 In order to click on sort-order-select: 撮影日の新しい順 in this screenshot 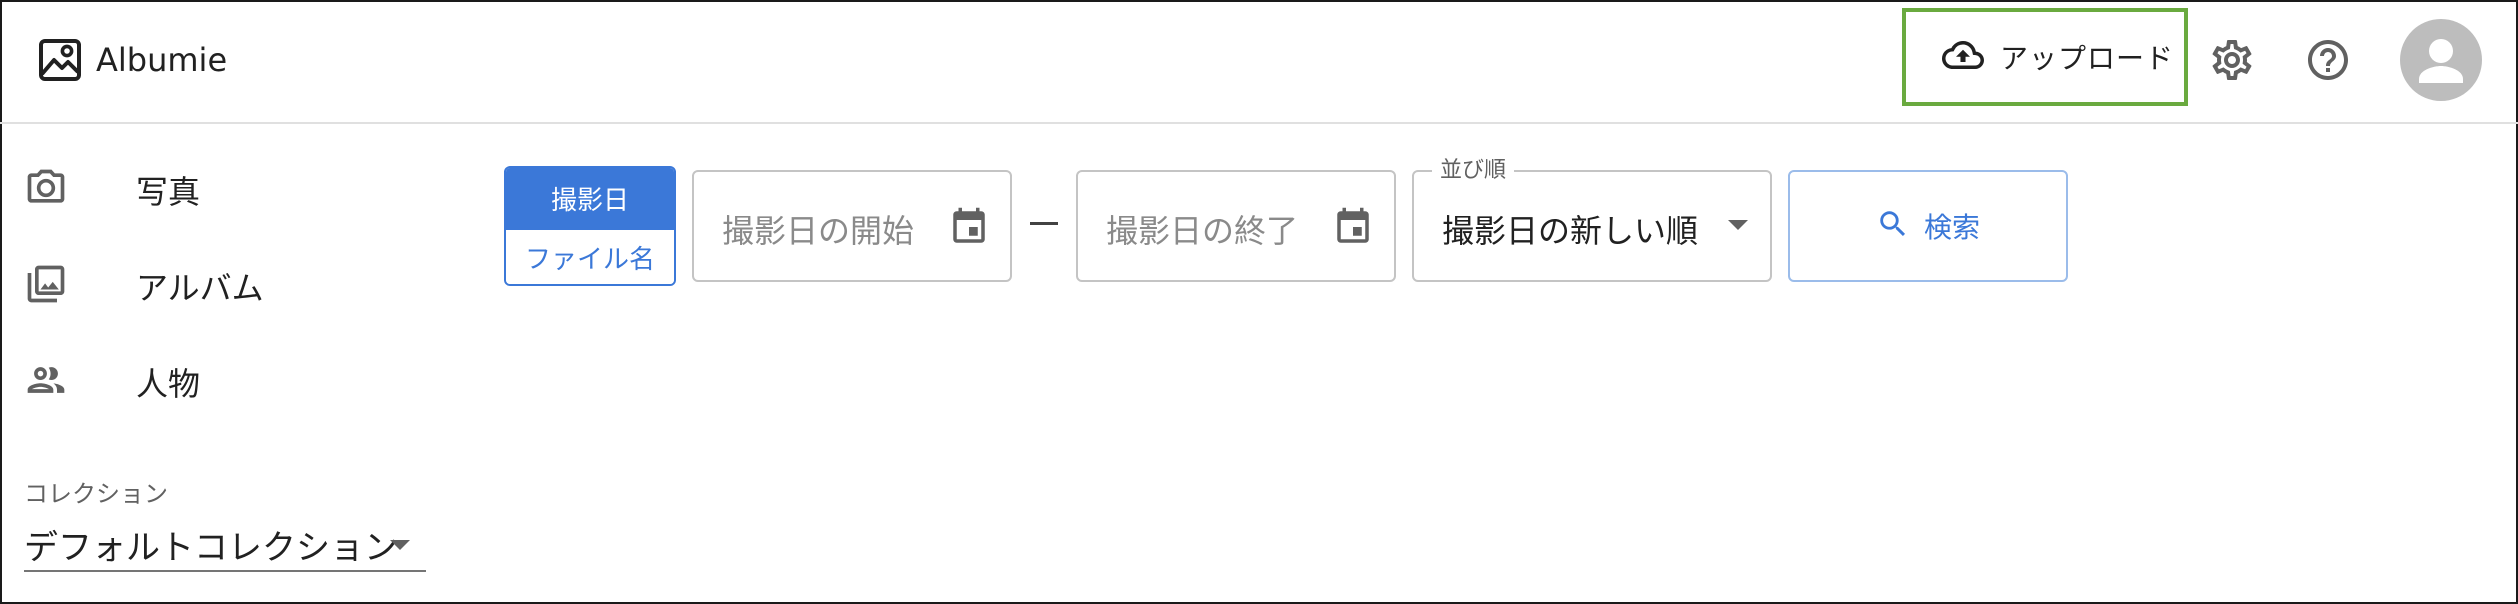, I will do `click(1592, 226)`.